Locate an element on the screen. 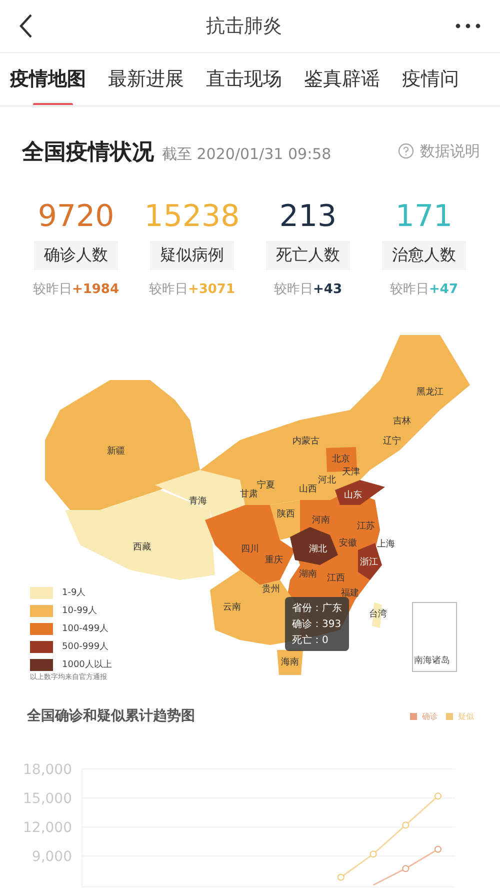 This screenshot has width=500, height=888. tab: 直击现场 is located at coordinates (244, 79).